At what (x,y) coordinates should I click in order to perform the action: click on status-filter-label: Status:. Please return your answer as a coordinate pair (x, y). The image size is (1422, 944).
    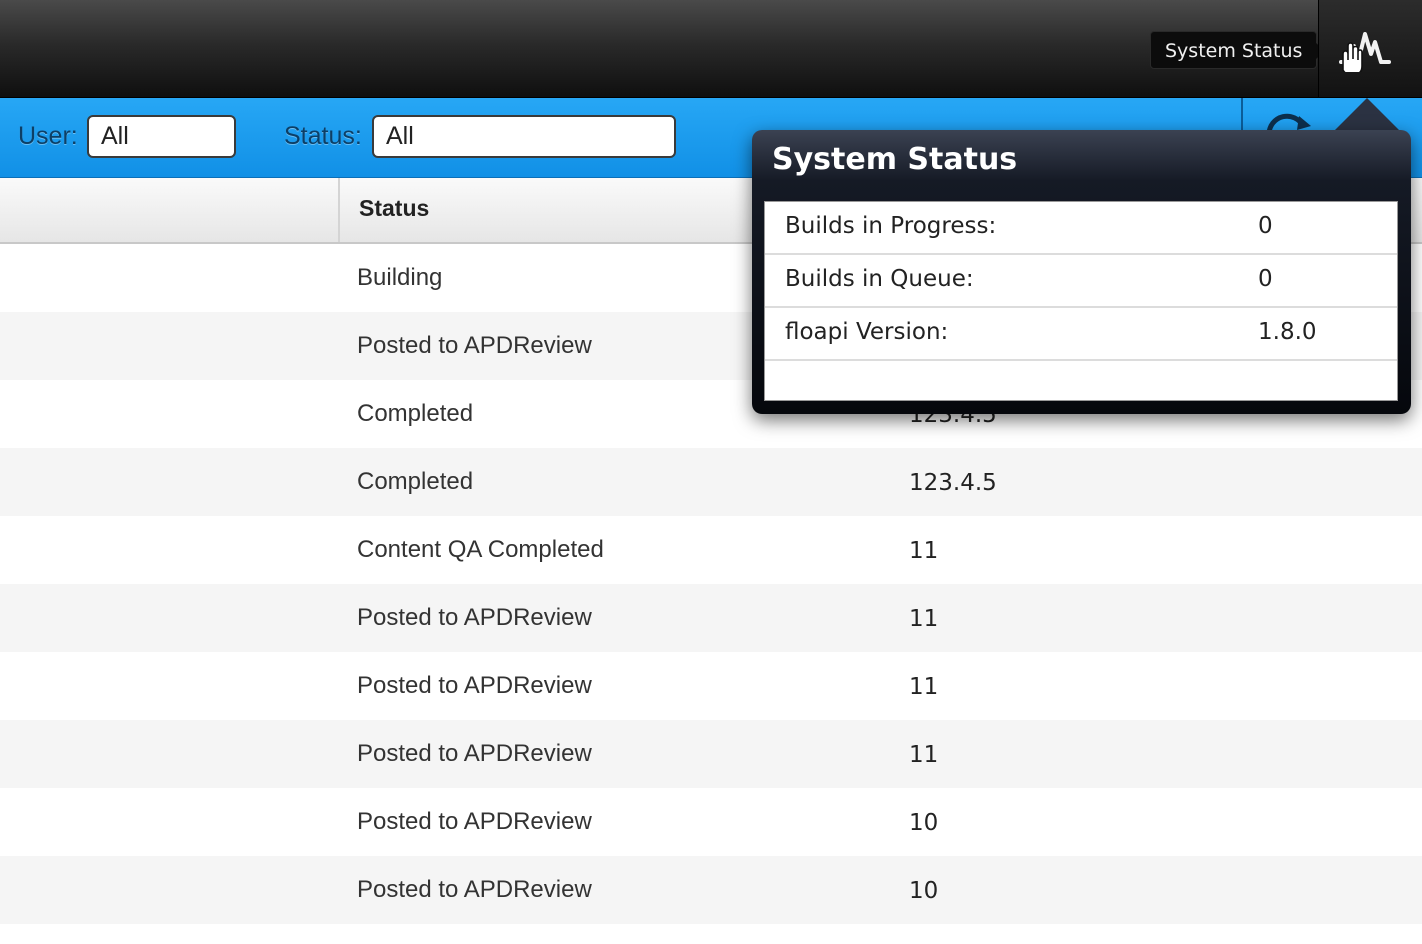
    Looking at the image, I should click on (323, 136).